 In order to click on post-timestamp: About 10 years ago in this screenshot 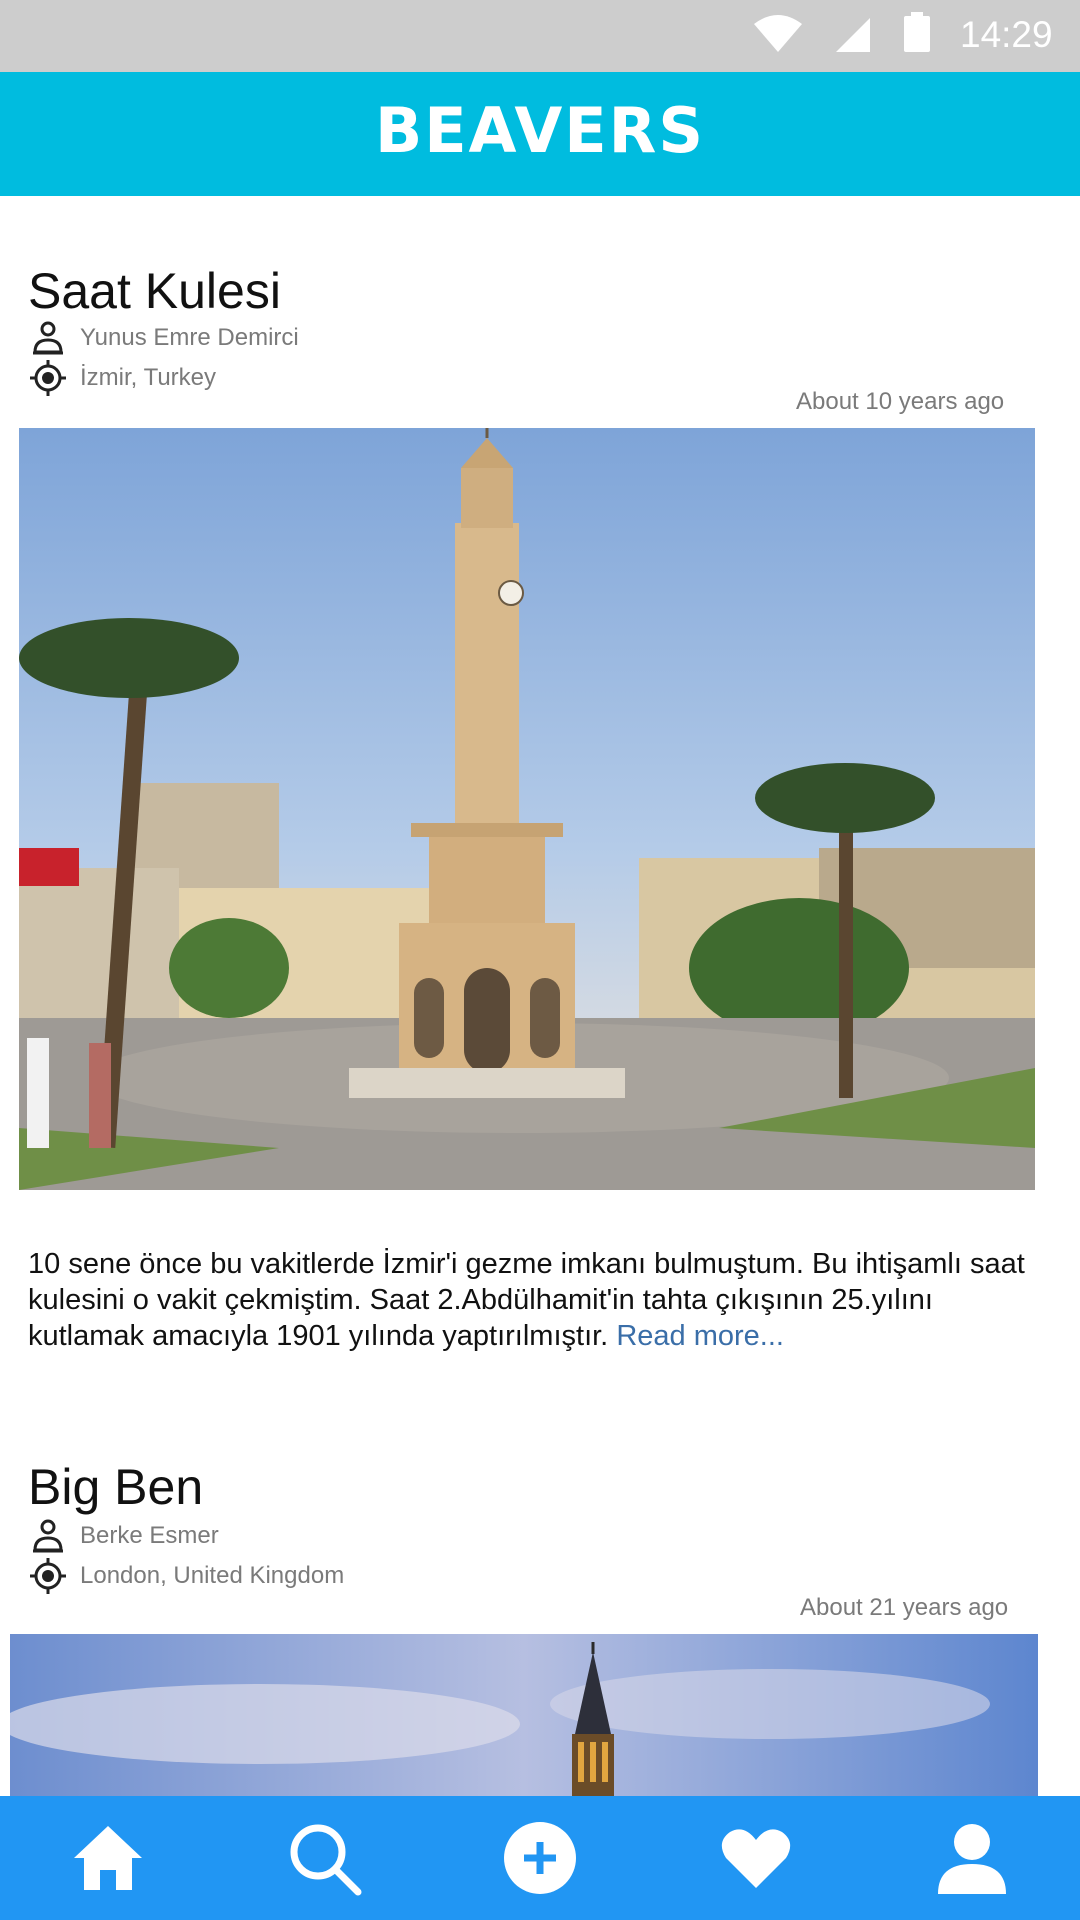, I will do `click(900, 401)`.